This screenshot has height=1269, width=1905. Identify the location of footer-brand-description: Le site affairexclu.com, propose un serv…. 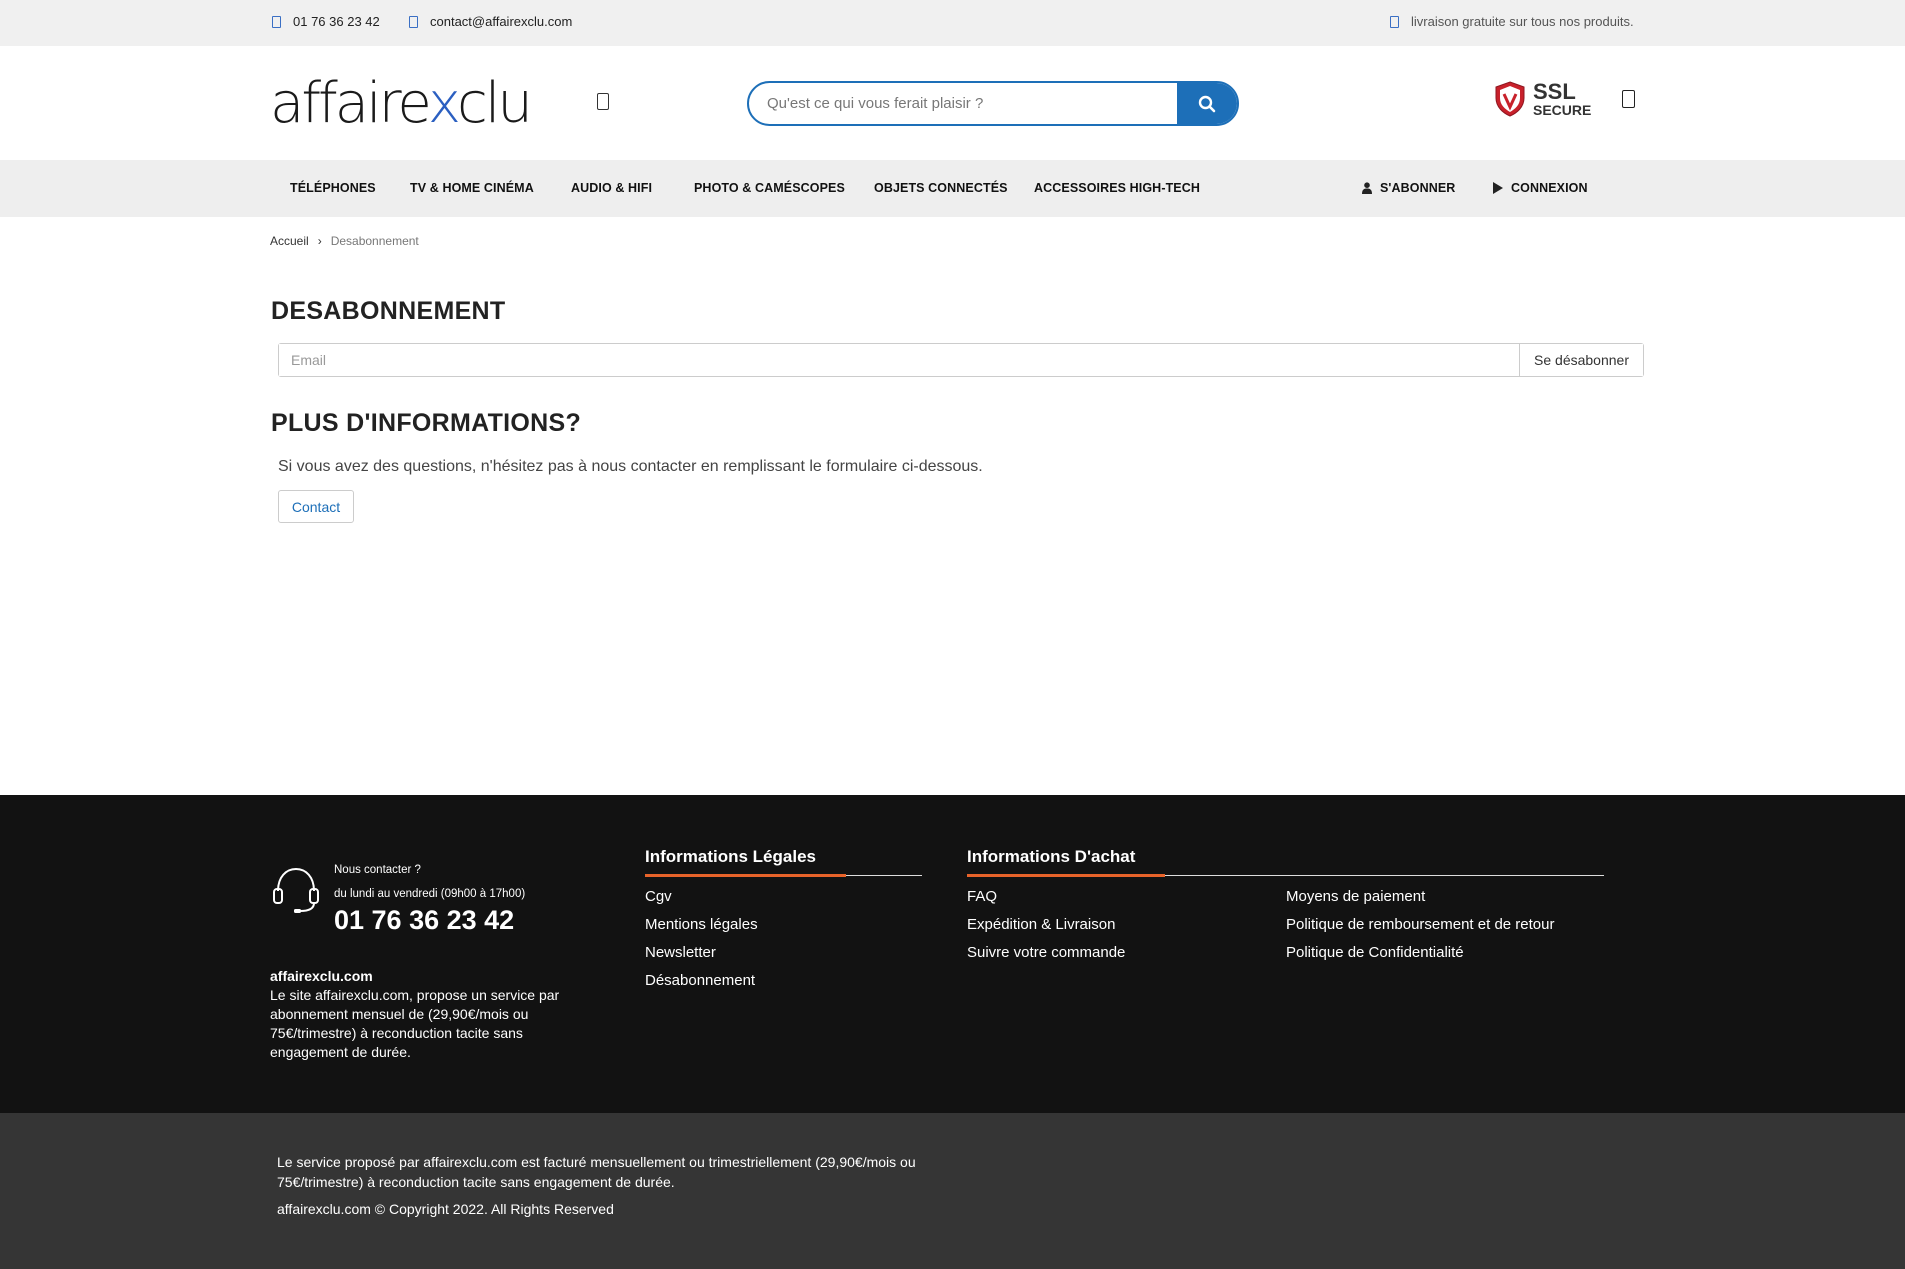
(415, 1023).